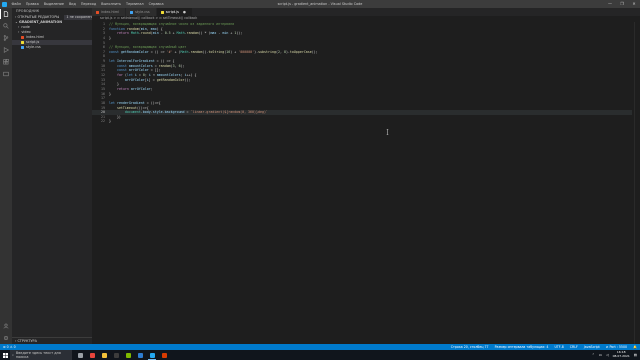 This screenshot has width=640, height=360. Describe the element at coordinates (470, 347) in the screenshot. I see `cursor-position: Строка 20, столбец 77` at that location.